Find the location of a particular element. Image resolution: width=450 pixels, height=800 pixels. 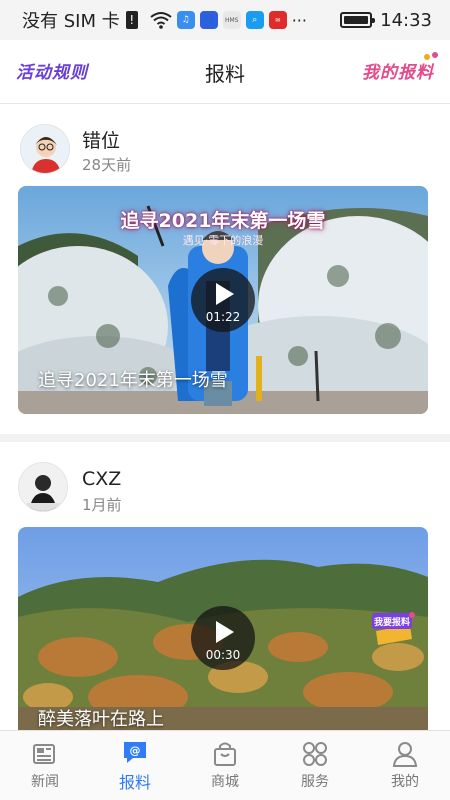

sparkle-dots-icon is located at coordinates (432, 57).